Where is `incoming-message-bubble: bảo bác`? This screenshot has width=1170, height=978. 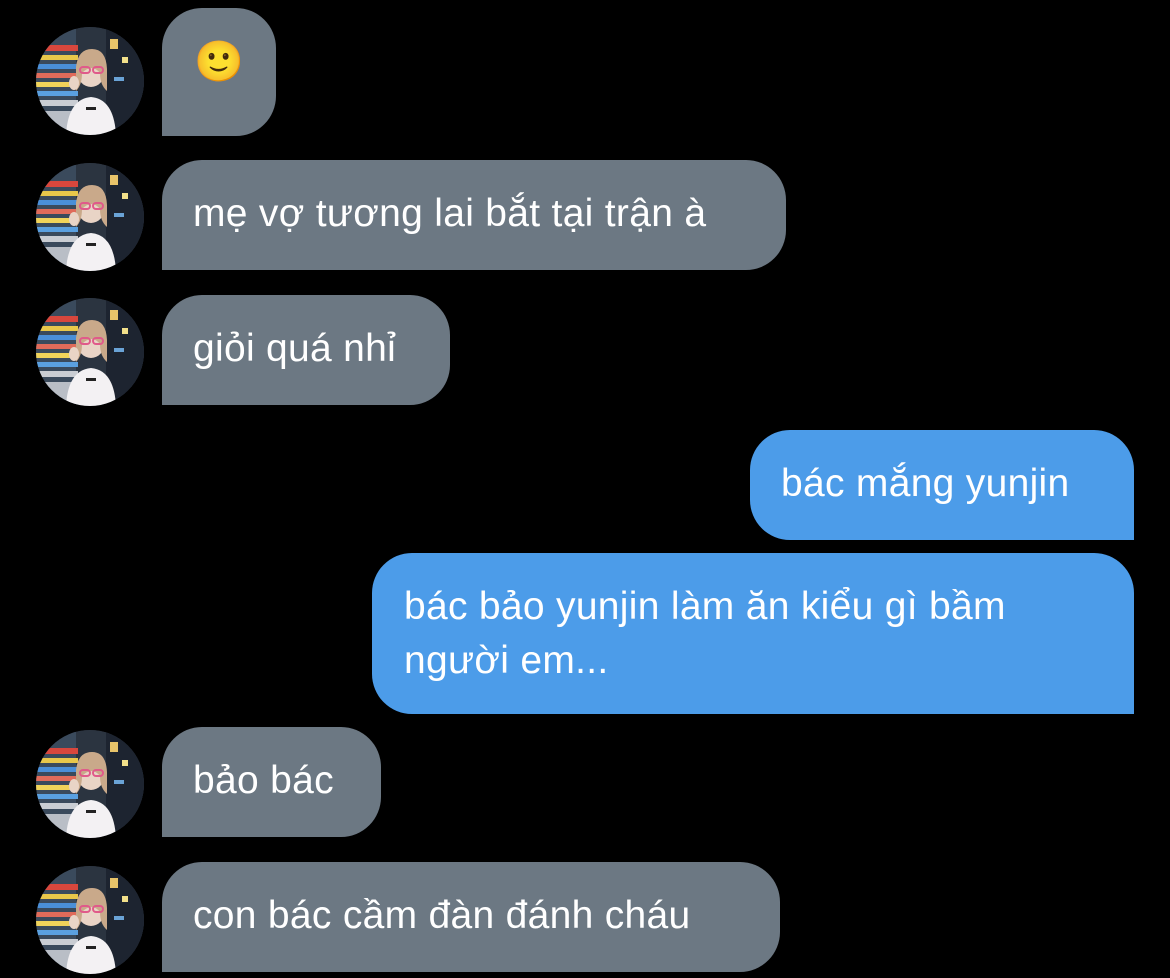 incoming-message-bubble: bảo bác is located at coordinates (271, 782).